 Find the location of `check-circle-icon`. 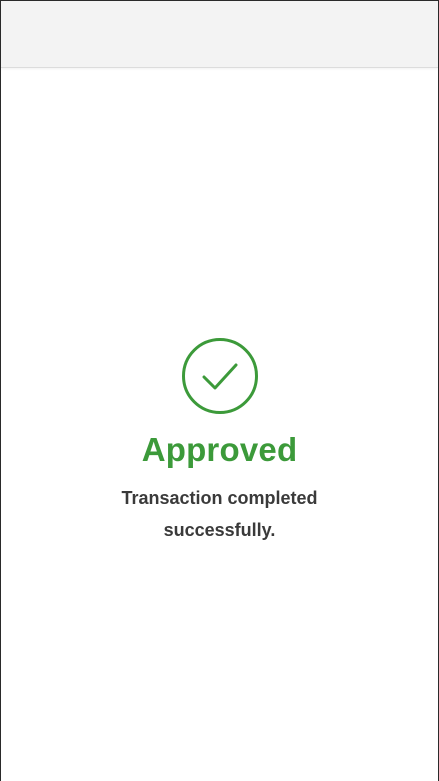

check-circle-icon is located at coordinates (219, 376).